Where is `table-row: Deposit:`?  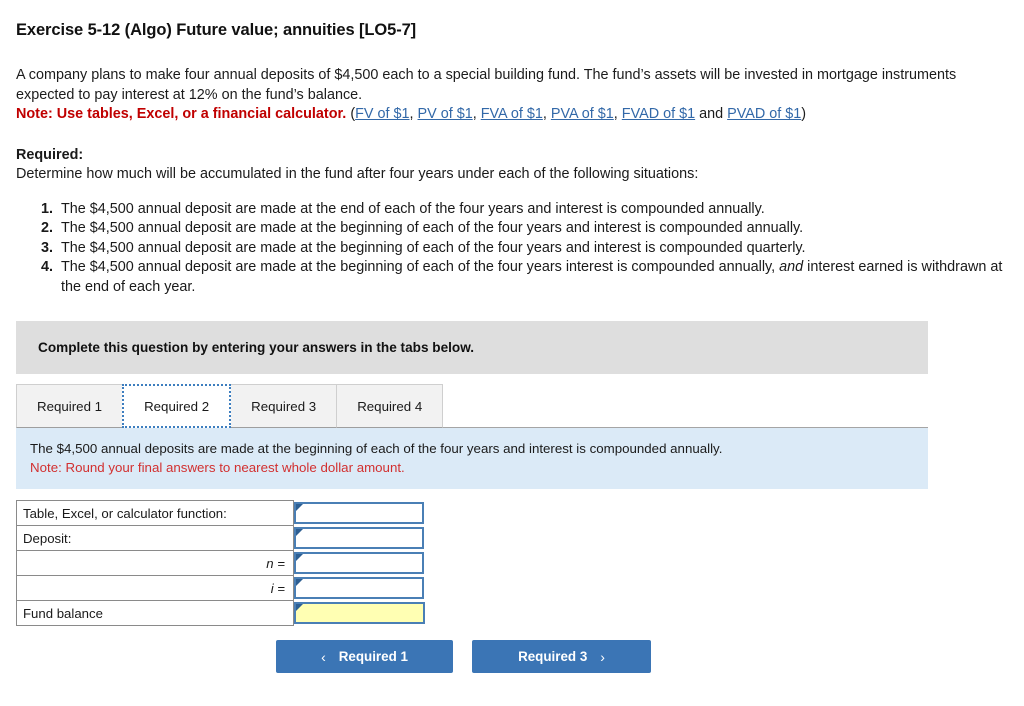 table-row: Deposit: is located at coordinates (220, 538).